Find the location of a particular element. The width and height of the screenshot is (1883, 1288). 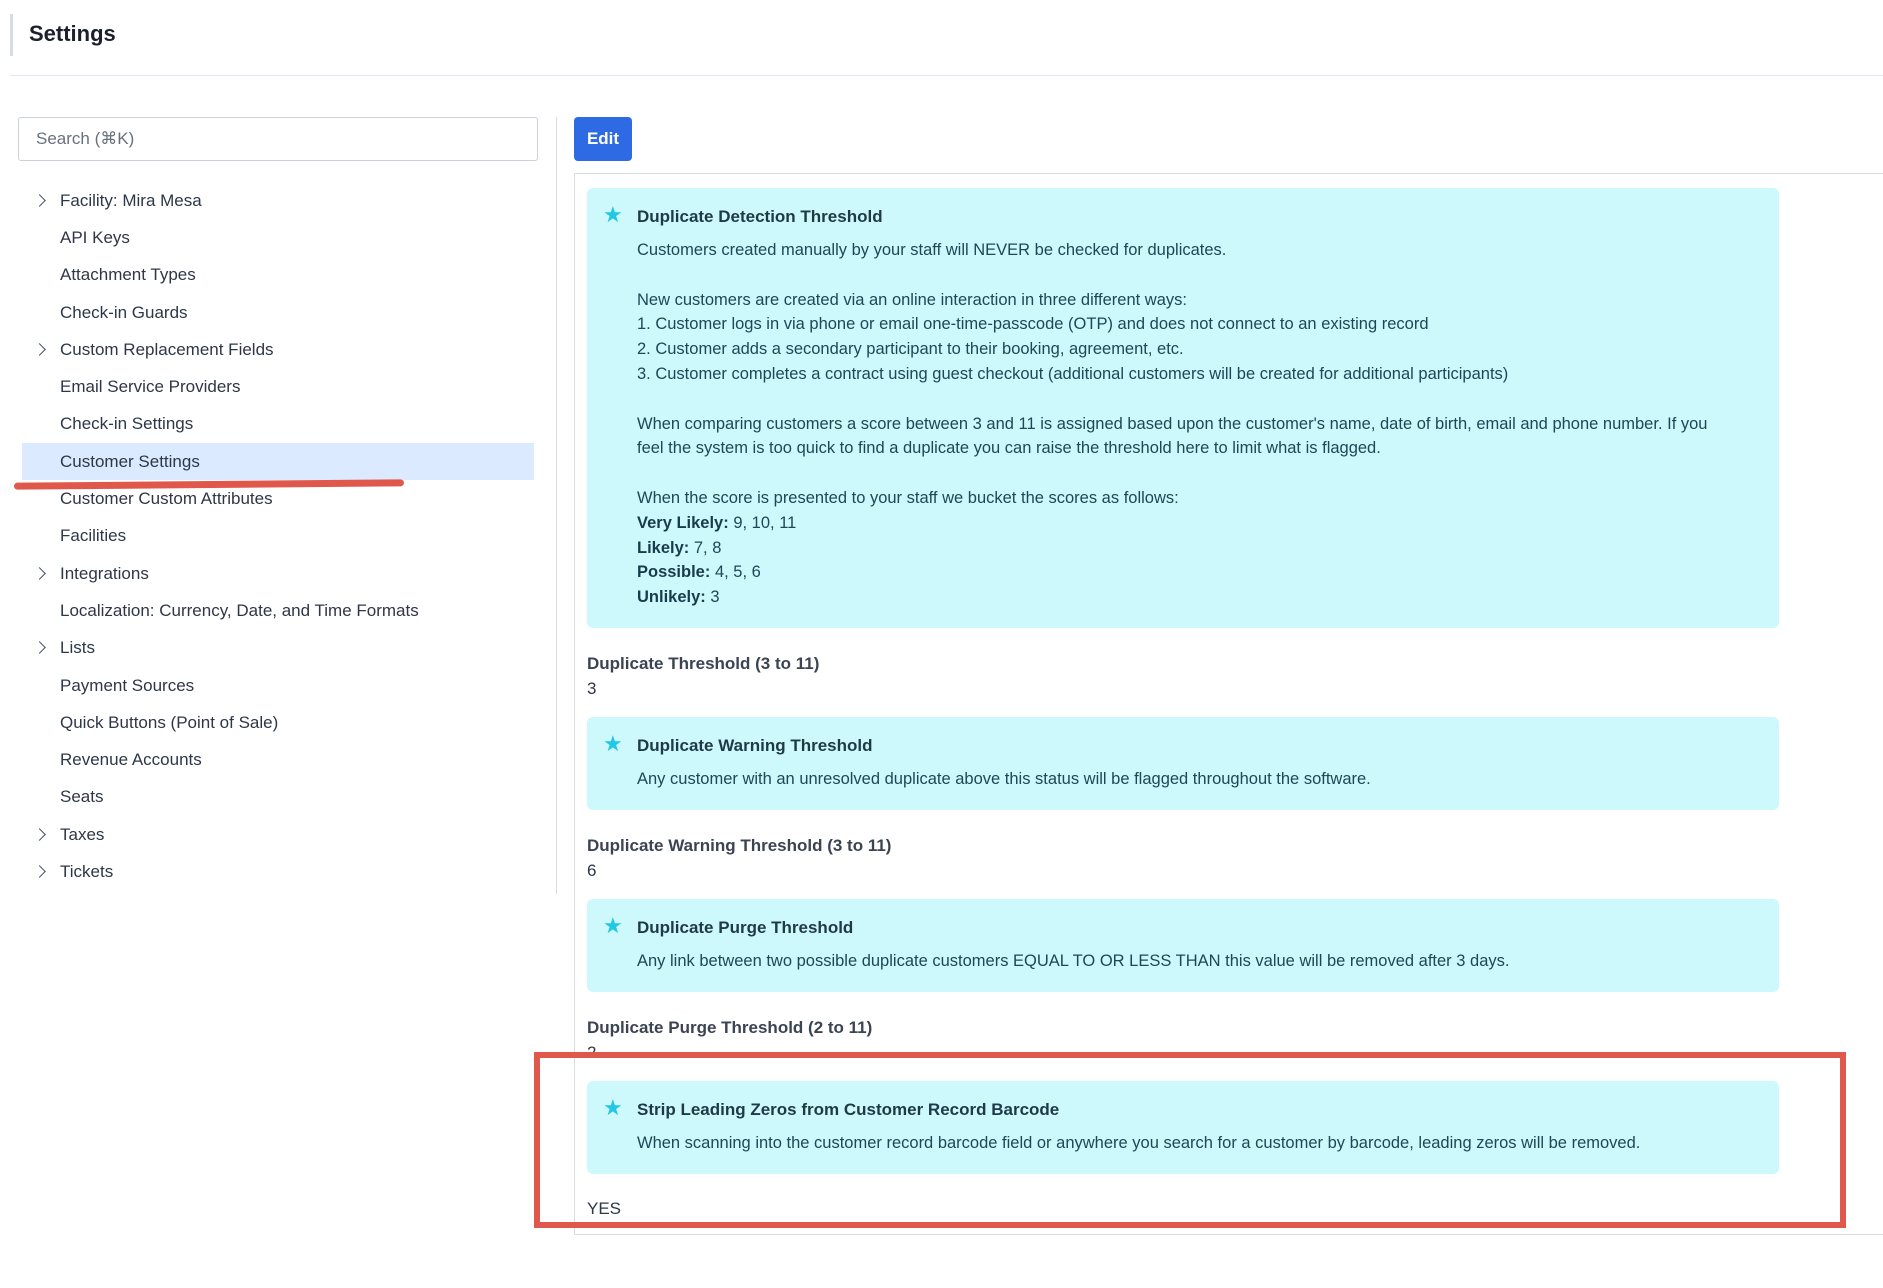

sidebar-item-facilities: Facilities is located at coordinates (287, 536).